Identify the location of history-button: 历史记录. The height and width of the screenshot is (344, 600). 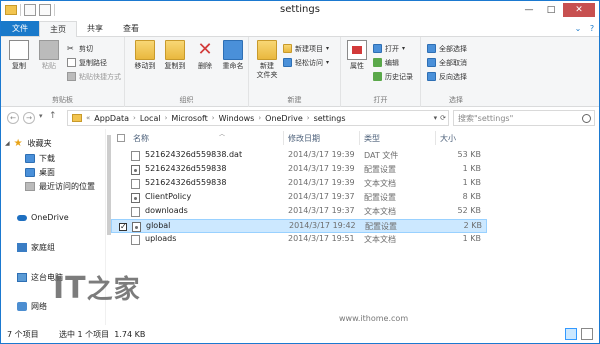
(393, 76).